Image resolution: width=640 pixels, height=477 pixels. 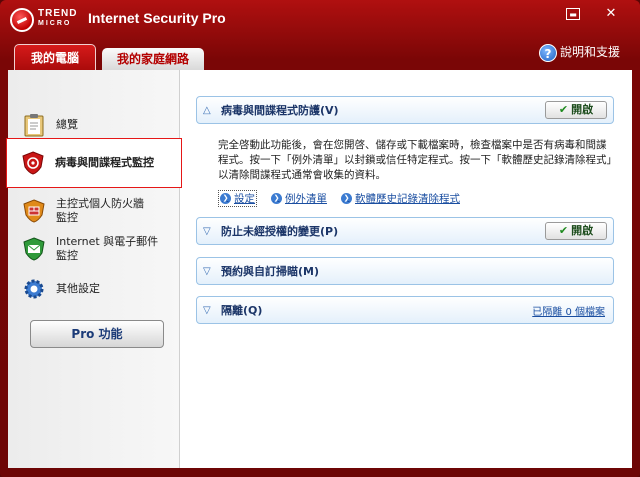 I want to click on clipboard-icon, so click(x=34, y=125).